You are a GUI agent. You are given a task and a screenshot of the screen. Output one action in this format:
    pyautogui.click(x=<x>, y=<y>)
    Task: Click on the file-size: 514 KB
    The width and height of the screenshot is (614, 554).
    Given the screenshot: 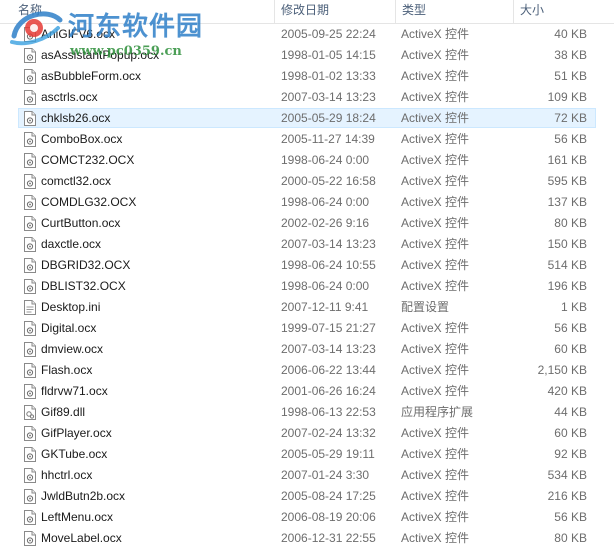 What is the action you would take?
    pyautogui.click(x=567, y=265)
    